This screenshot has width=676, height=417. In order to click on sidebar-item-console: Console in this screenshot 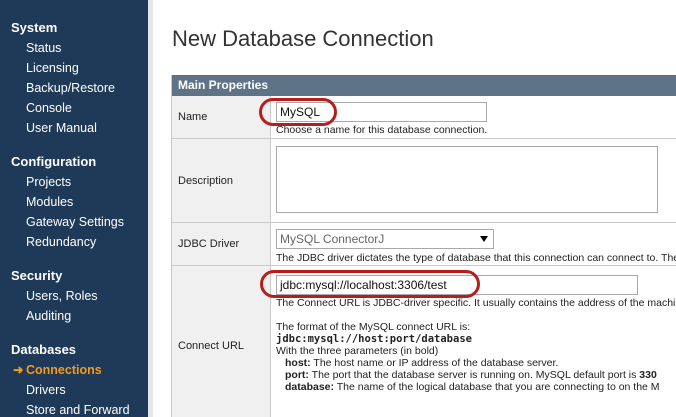, I will do `click(74, 108)`.